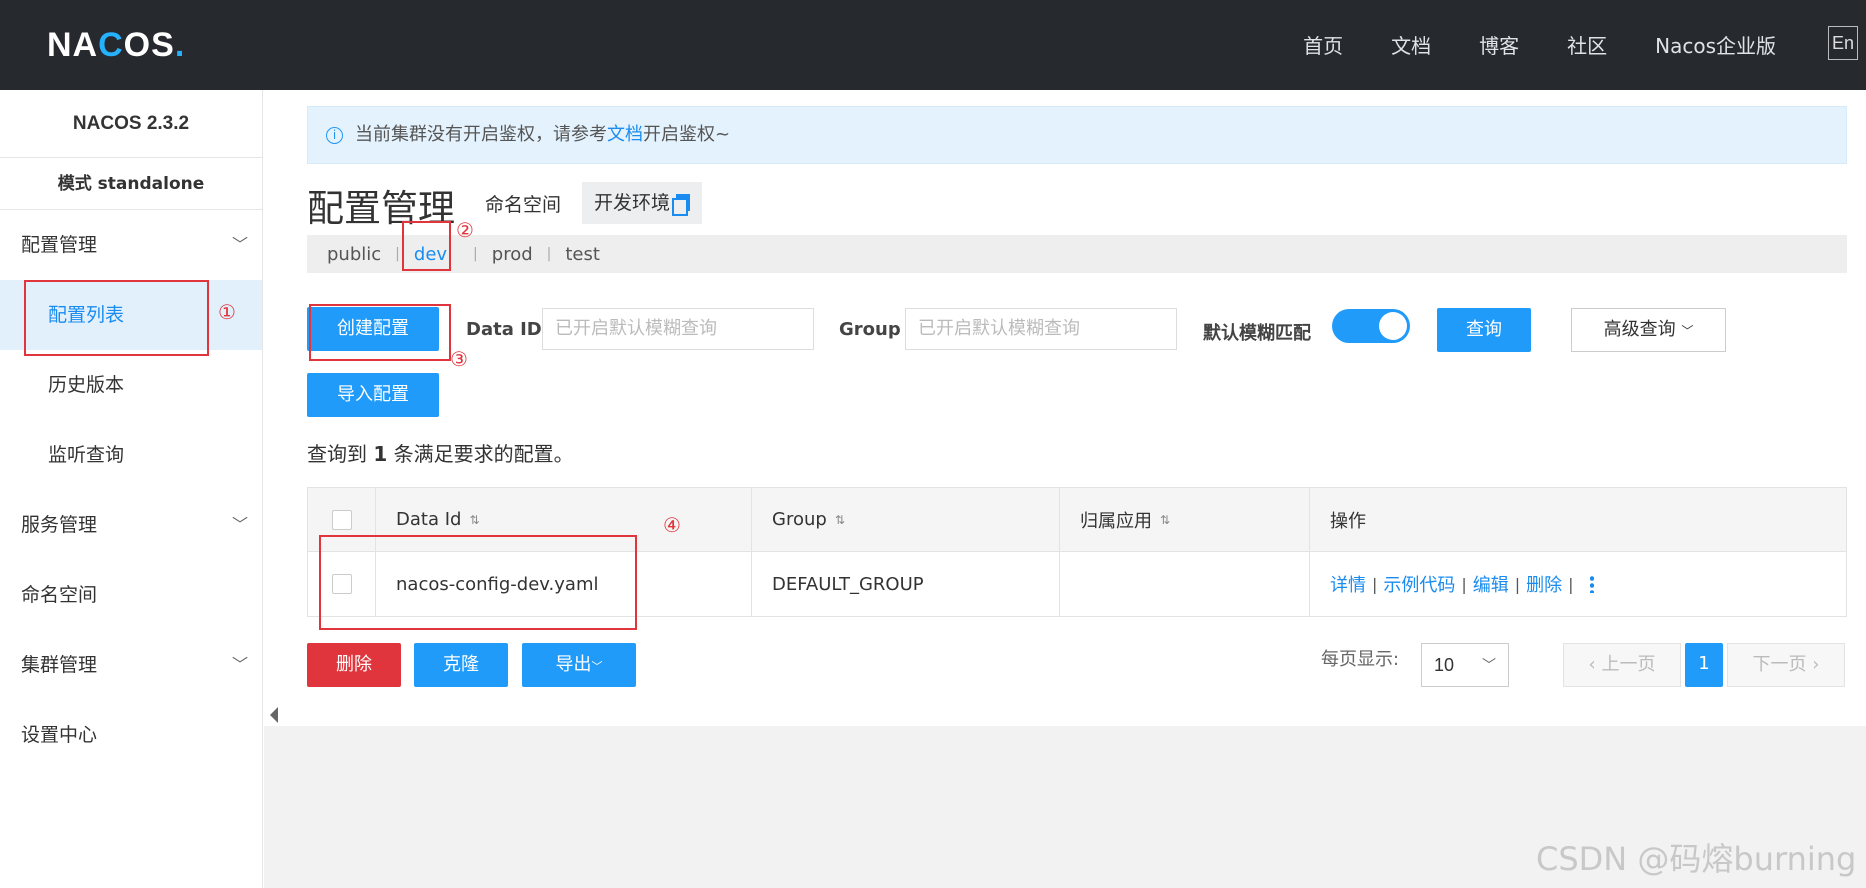 Image resolution: width=1866 pixels, height=888 pixels. What do you see at coordinates (1360, 659) in the screenshot?
I see `page-size-label: 每页显示:` at bounding box center [1360, 659].